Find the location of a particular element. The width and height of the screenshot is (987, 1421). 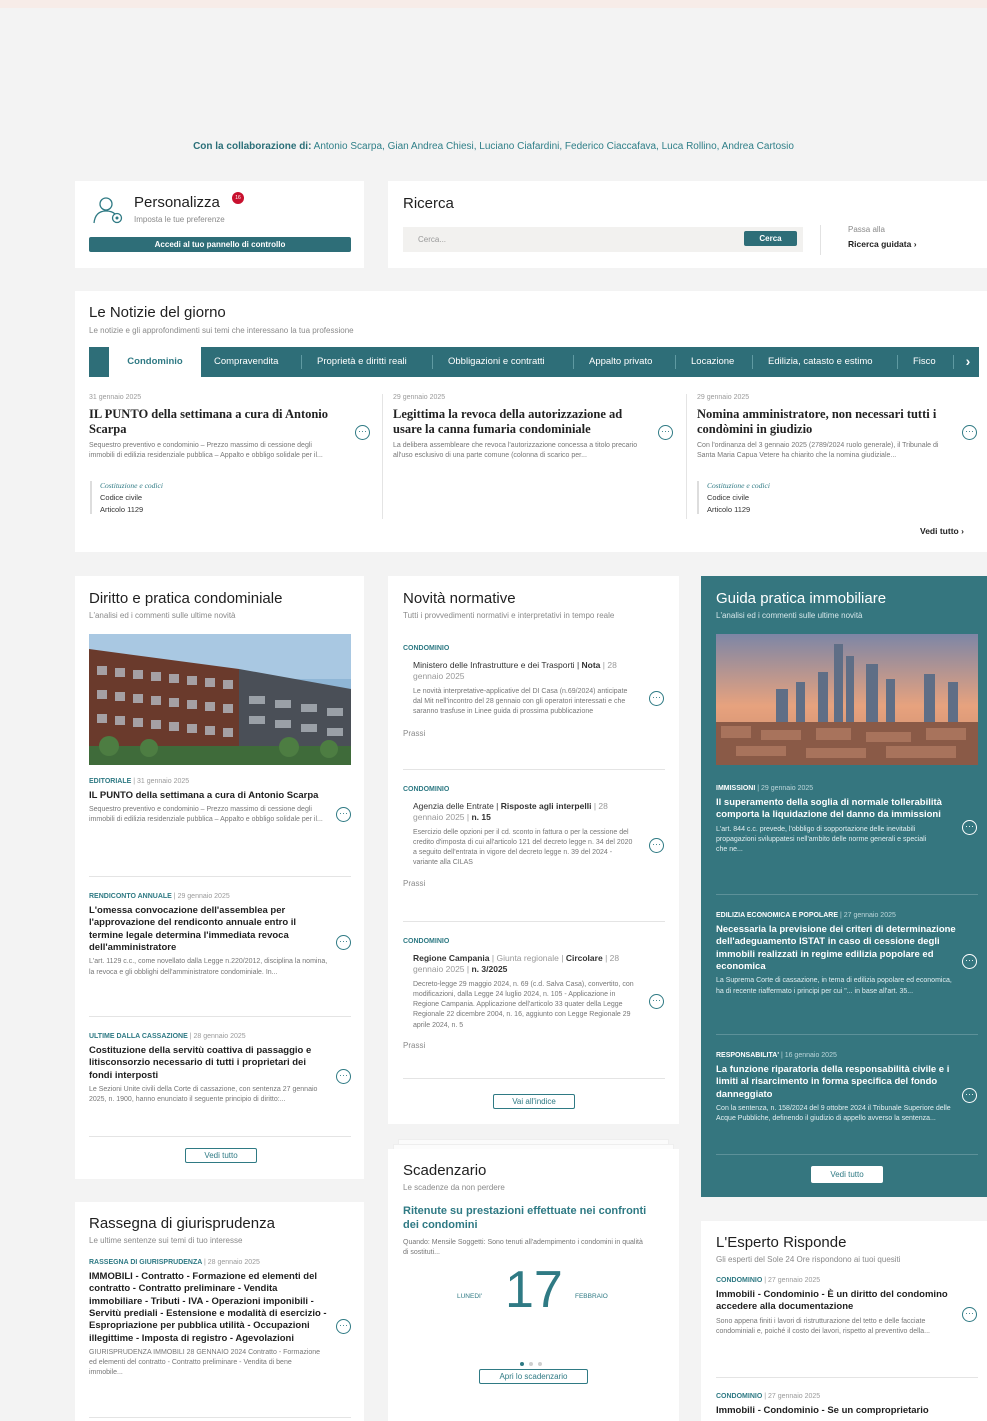

item-label: Prassi is located at coordinates (414, 883).